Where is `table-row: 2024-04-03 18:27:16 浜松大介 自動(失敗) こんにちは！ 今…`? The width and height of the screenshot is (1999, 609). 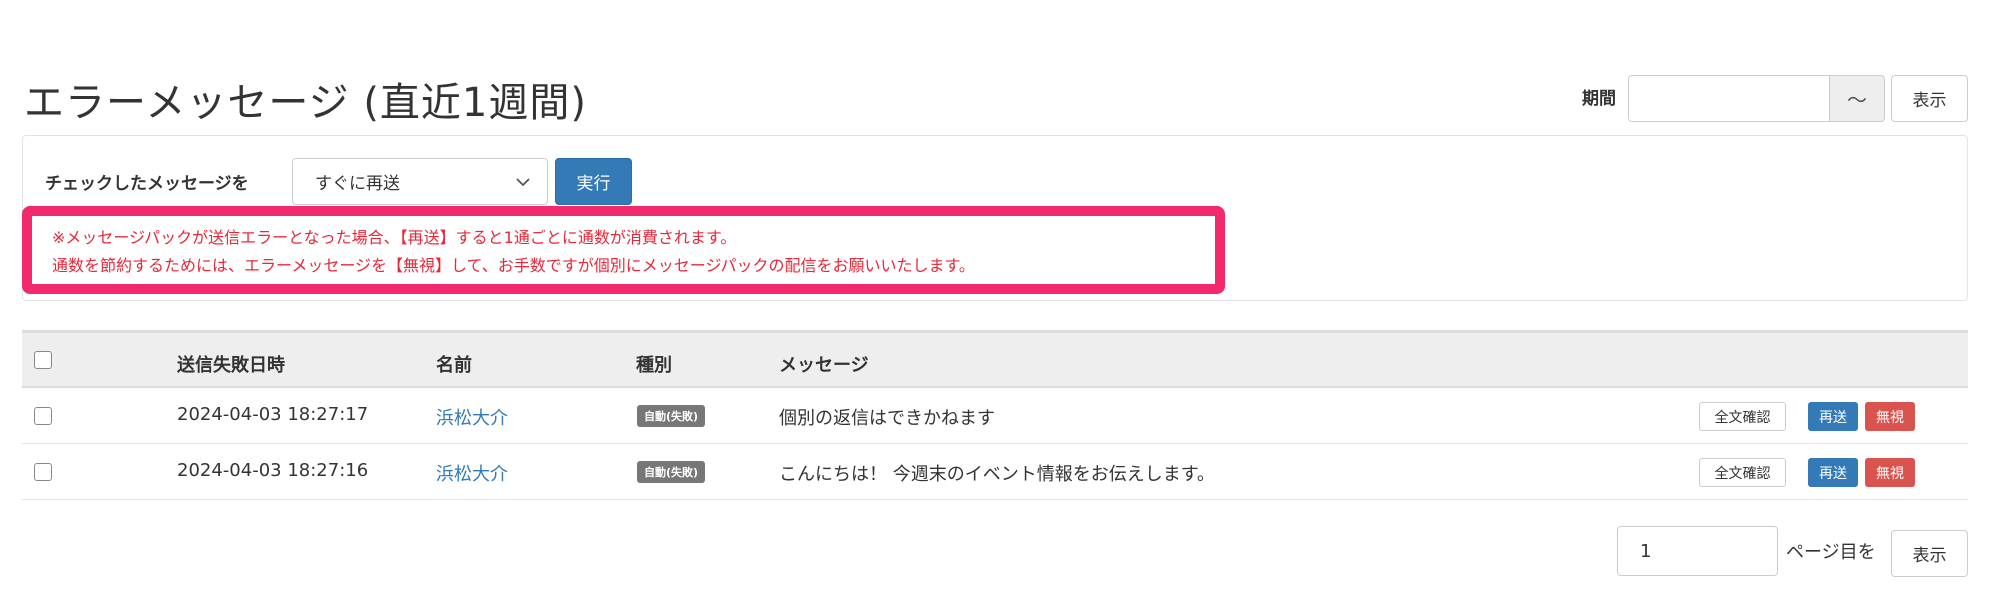
table-row: 2024-04-03 18:27:16 浜松大介 自動(失敗) こんにちは！ 今… is located at coordinates (995, 472).